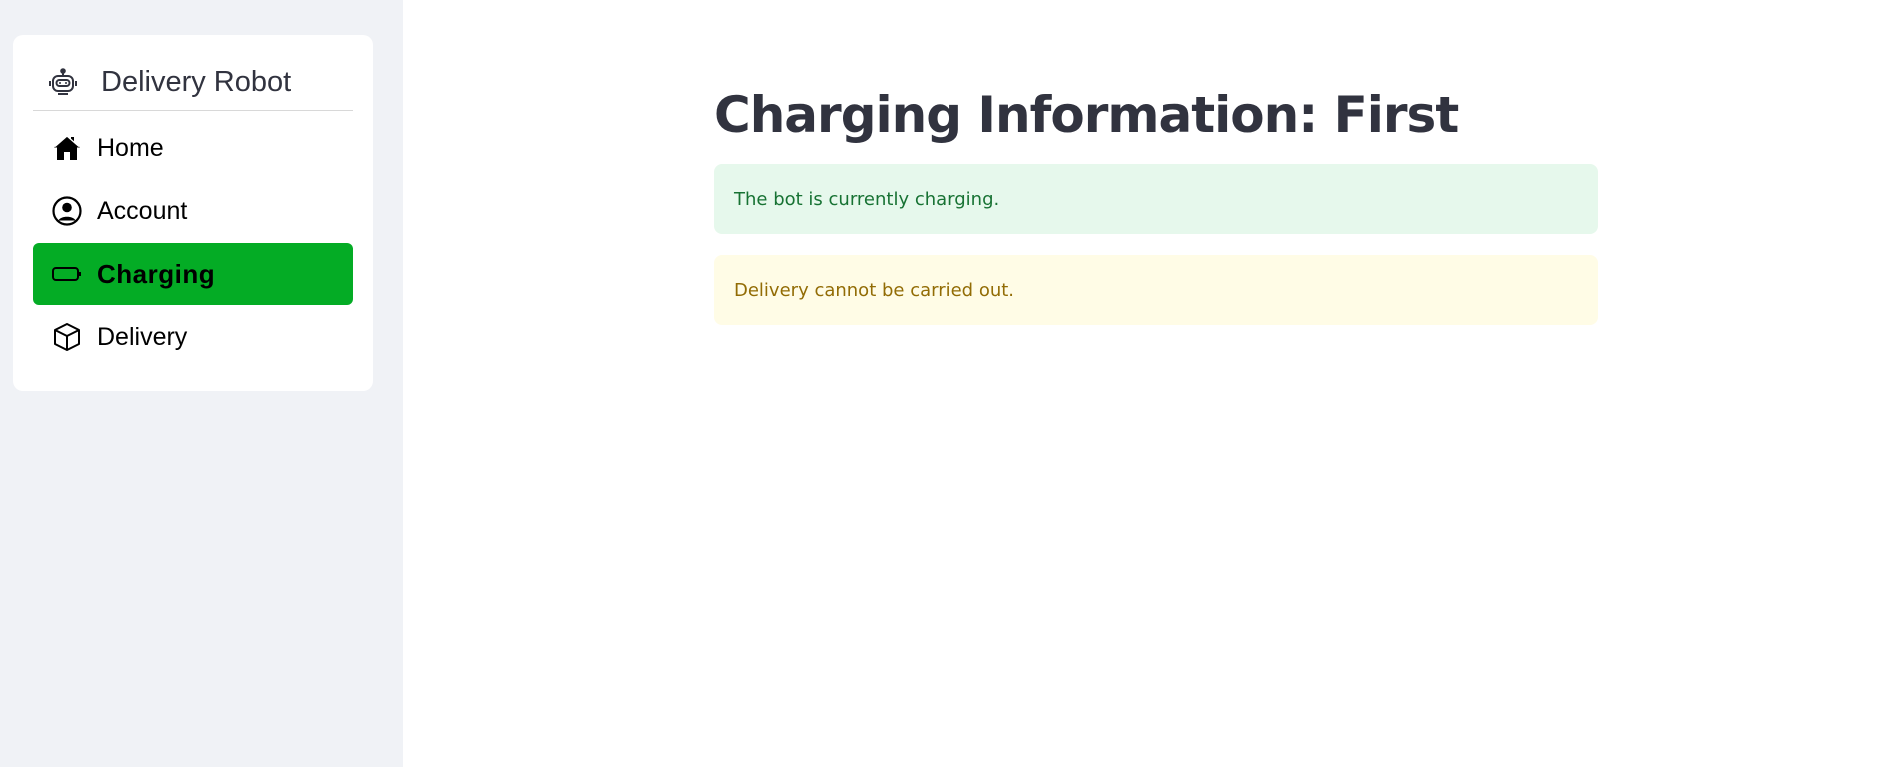  What do you see at coordinates (142, 210) in the screenshot?
I see `sidebar-item-label: Account` at bounding box center [142, 210].